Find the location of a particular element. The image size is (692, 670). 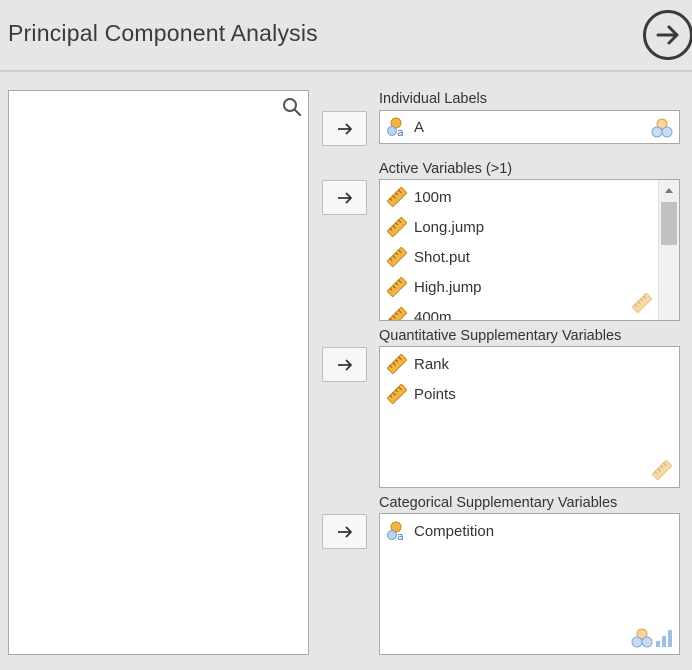

list-item: Long.jump is located at coordinates (529, 227).